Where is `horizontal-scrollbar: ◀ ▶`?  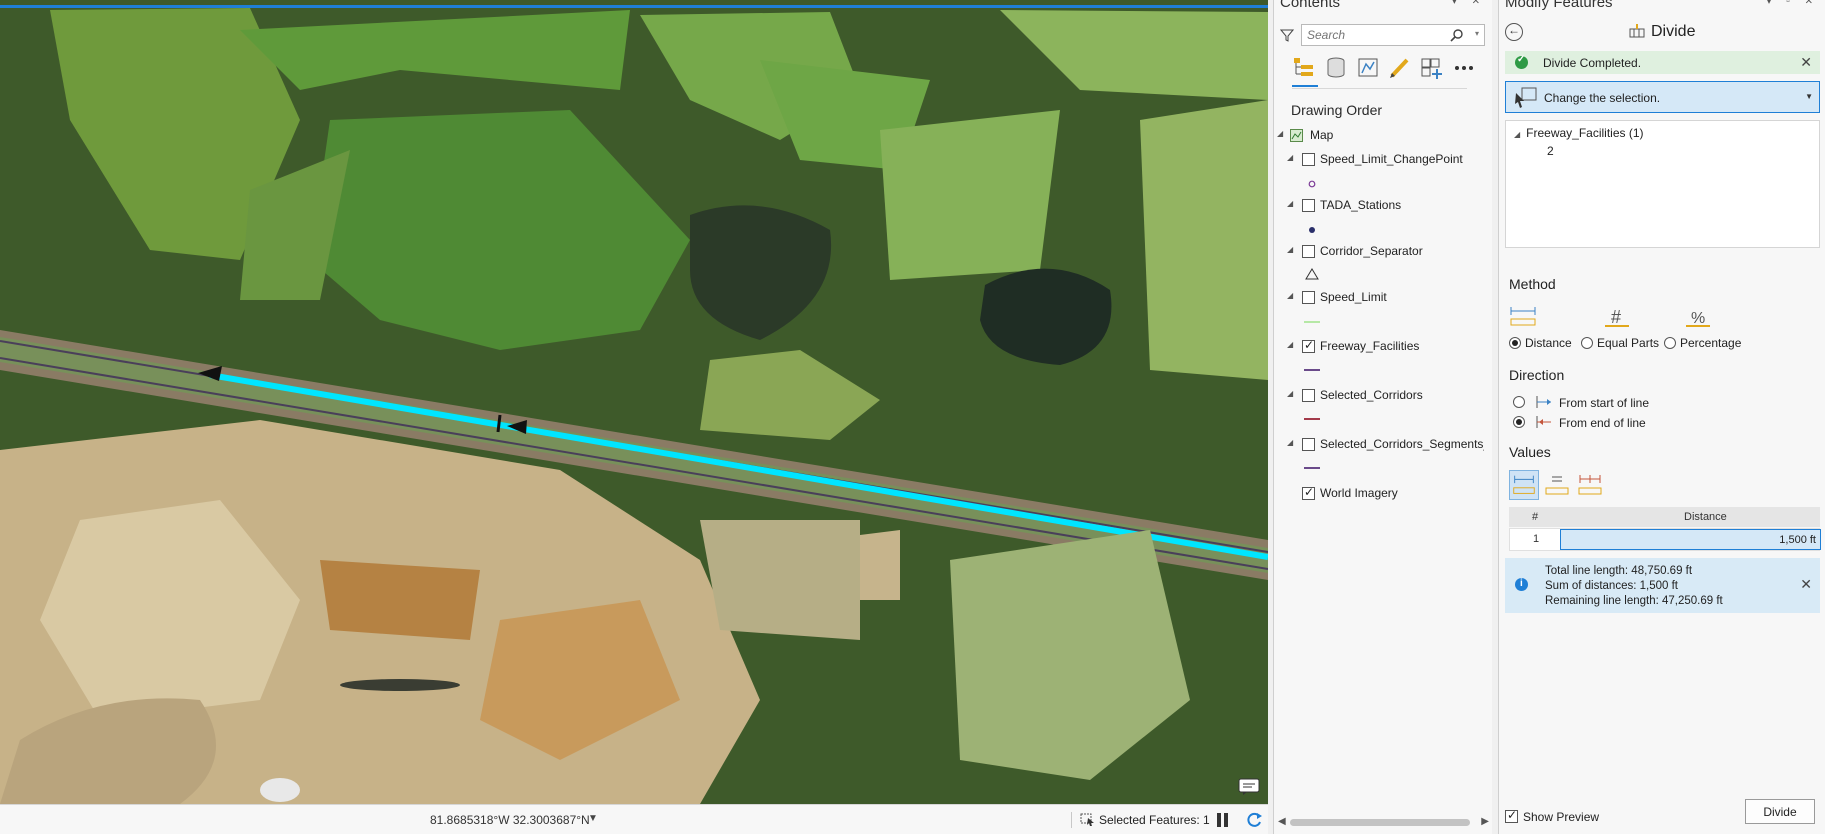
horizontal-scrollbar: ◀ ▶ is located at coordinates (1383, 822).